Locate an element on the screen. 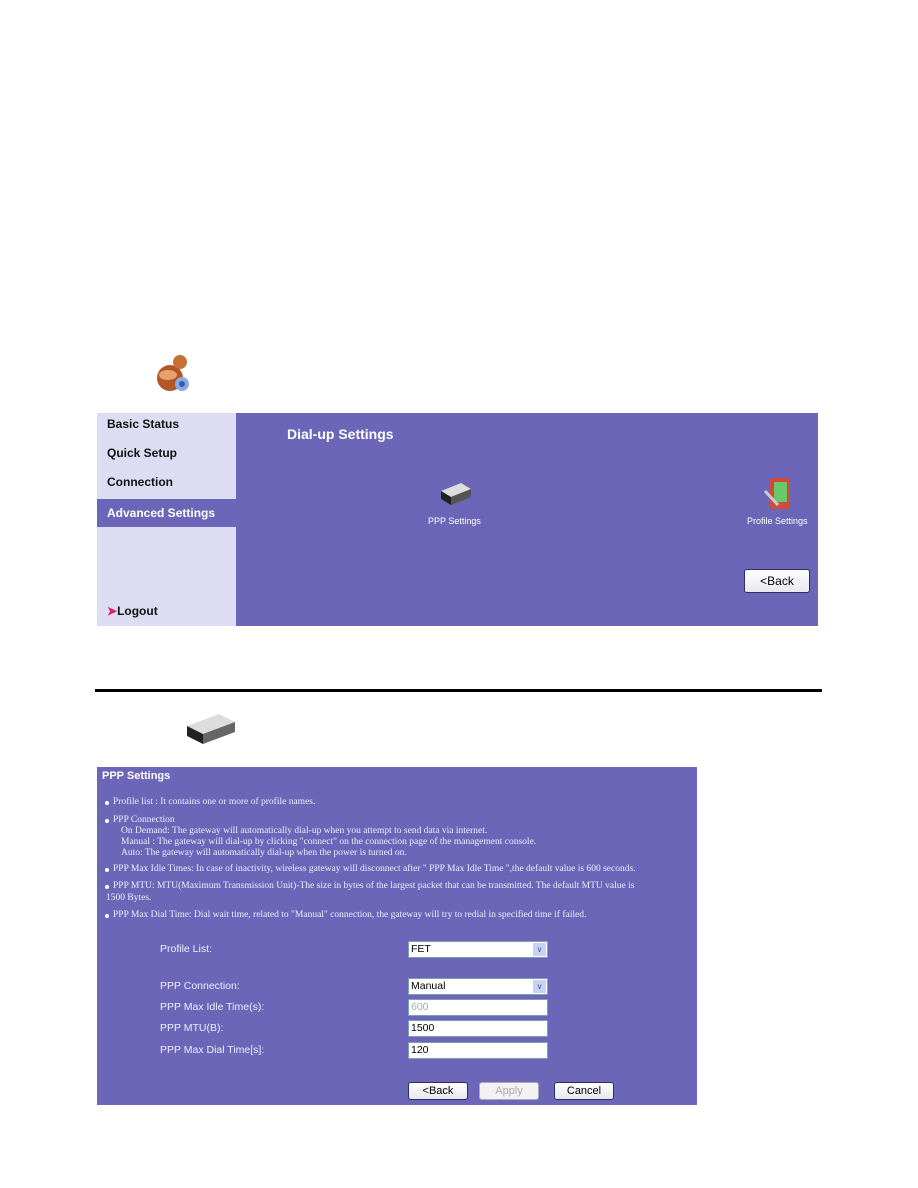 The image size is (918, 1188). help-text: PPP Connection is located at coordinates (140, 820).